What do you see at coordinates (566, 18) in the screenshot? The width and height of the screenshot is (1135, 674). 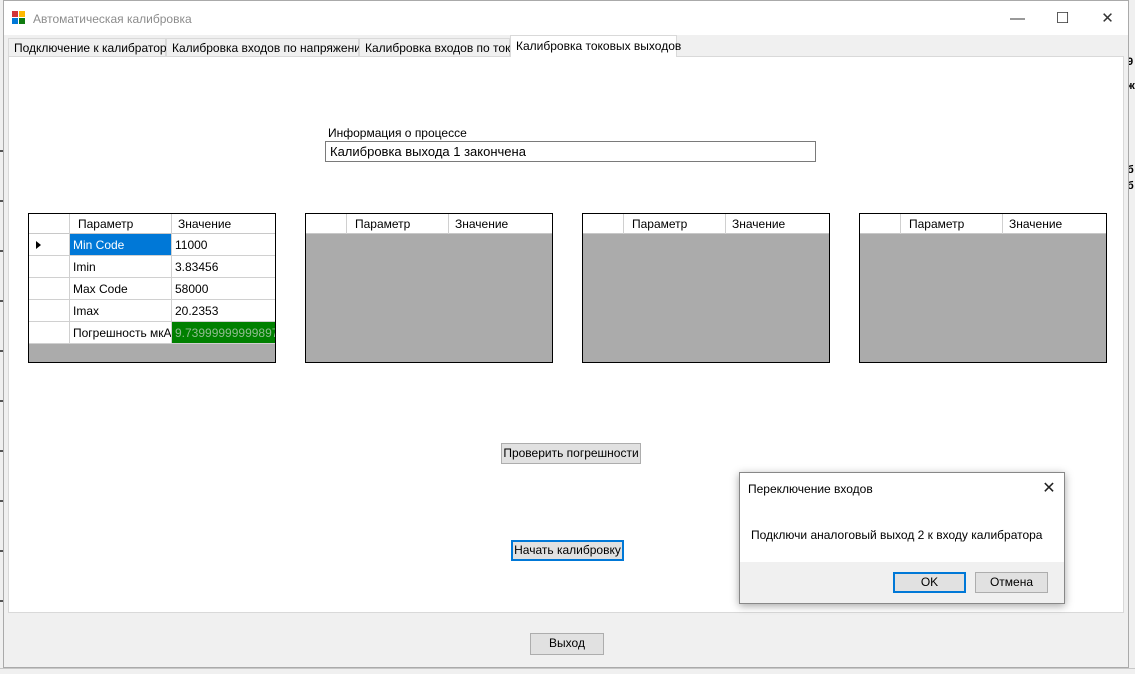 I see `title-bar: Автоматическая калибровка — ☐ ✕` at bounding box center [566, 18].